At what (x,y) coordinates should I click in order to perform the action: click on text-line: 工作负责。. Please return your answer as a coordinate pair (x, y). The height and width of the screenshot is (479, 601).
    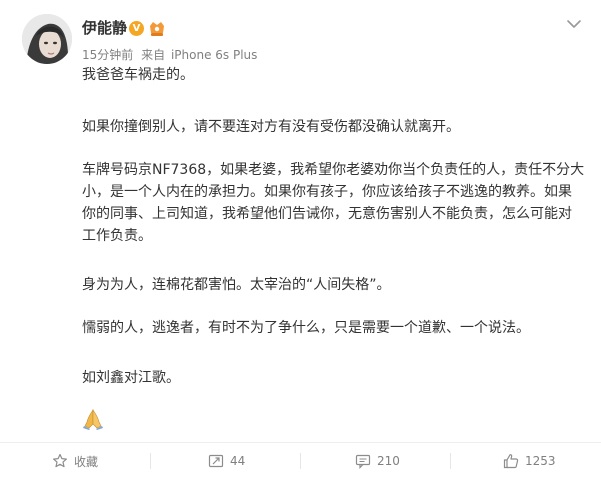
    Looking at the image, I should click on (117, 236).